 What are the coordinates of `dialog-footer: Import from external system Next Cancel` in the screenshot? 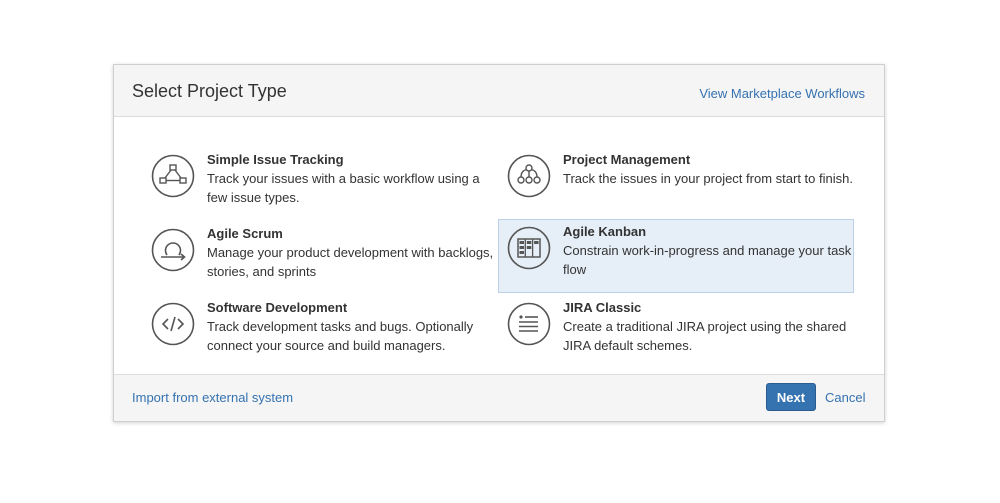 It's located at (499, 397).